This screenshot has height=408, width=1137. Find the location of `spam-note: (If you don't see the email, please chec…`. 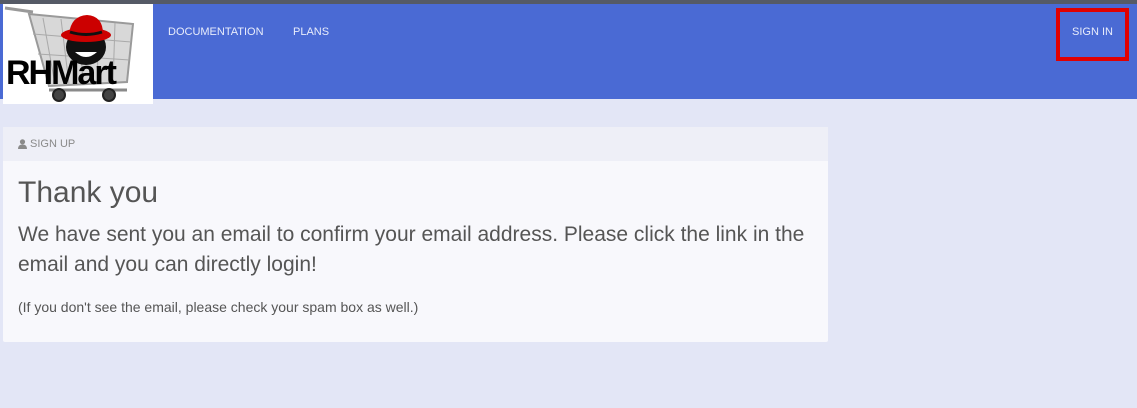

spam-note: (If you don't see the email, please chec… is located at coordinates (218, 307).